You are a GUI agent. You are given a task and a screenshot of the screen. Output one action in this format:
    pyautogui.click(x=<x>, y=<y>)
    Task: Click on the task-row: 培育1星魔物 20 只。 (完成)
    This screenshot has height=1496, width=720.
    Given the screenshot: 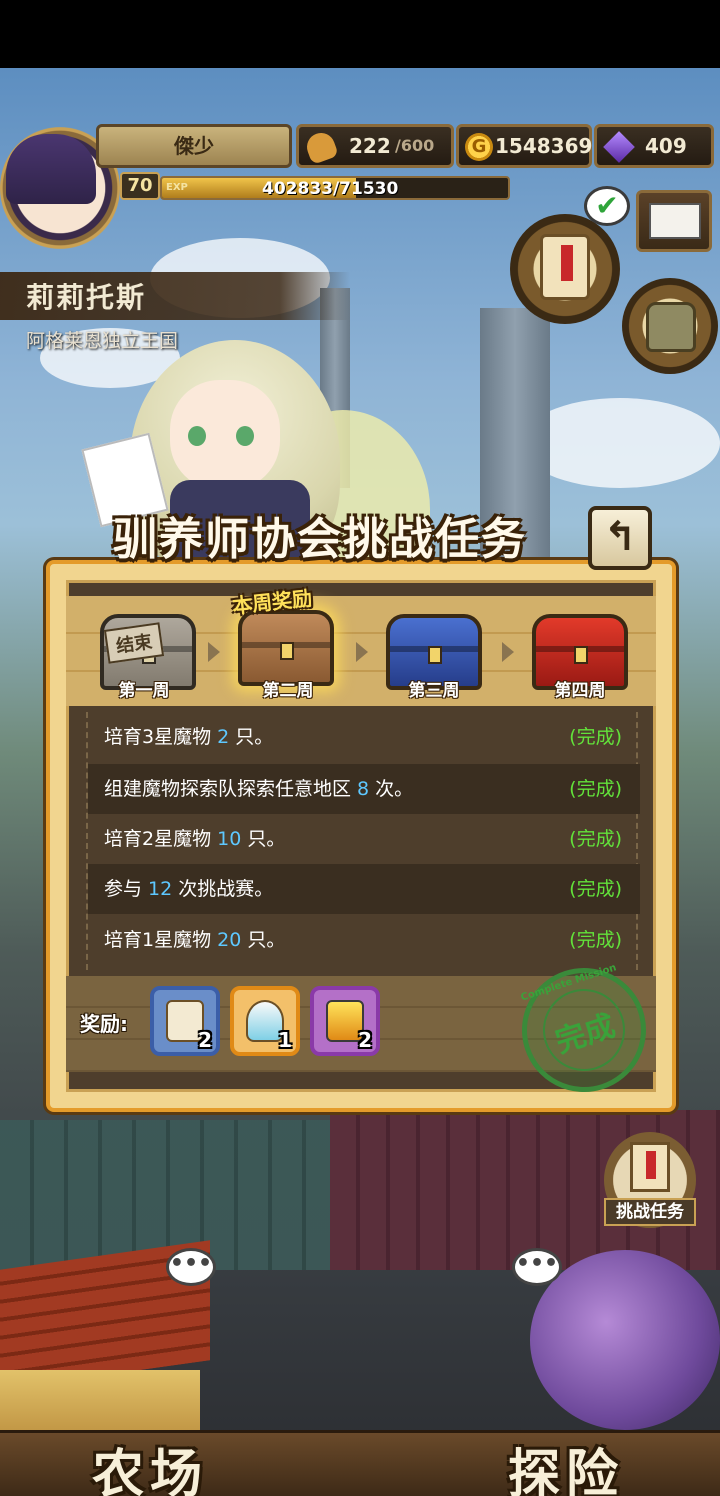 What is the action you would take?
    pyautogui.click(x=364, y=940)
    